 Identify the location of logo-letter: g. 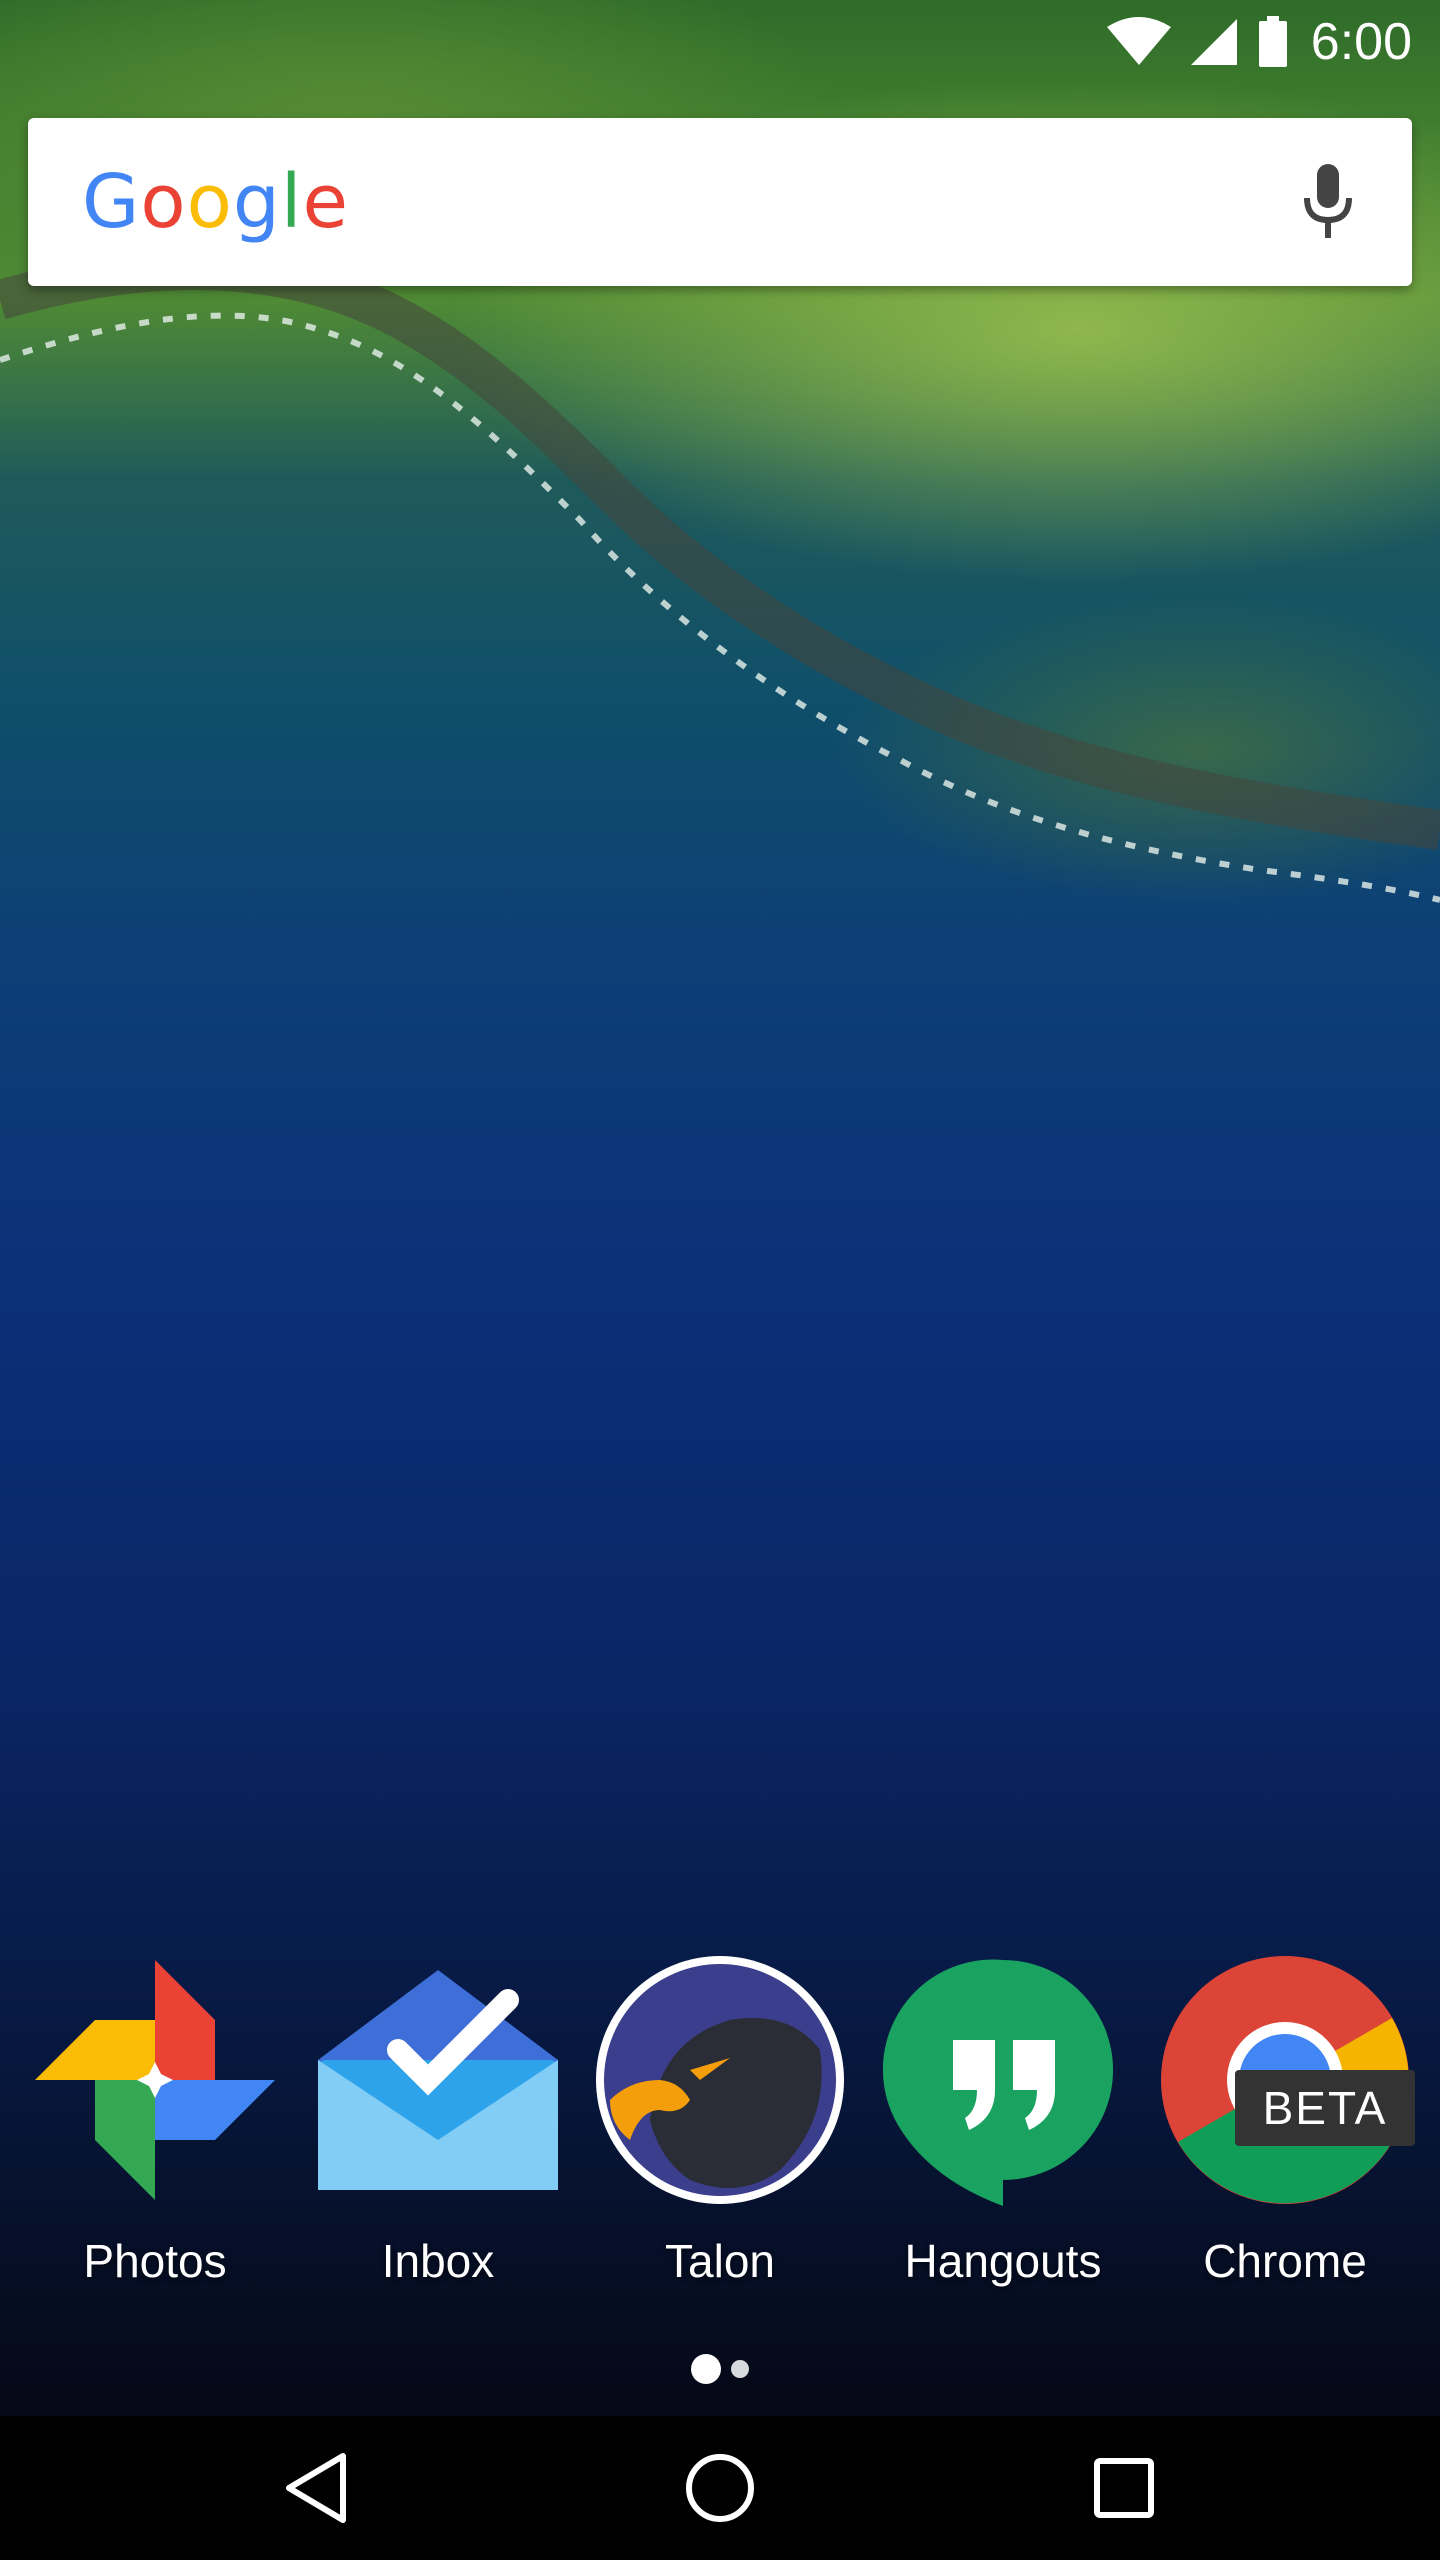
(256, 202).